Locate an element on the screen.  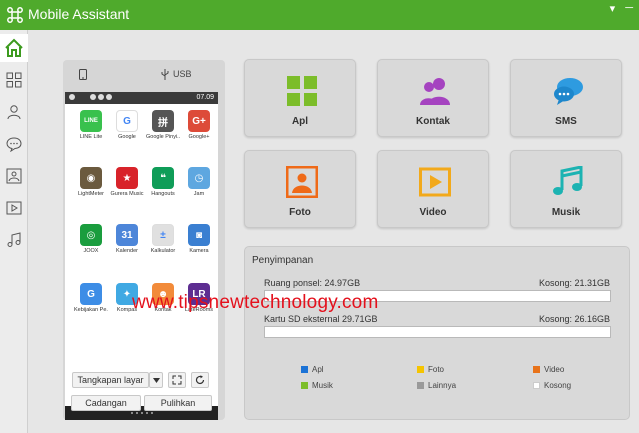
legend-label: Foto is located at coordinates (436, 369).